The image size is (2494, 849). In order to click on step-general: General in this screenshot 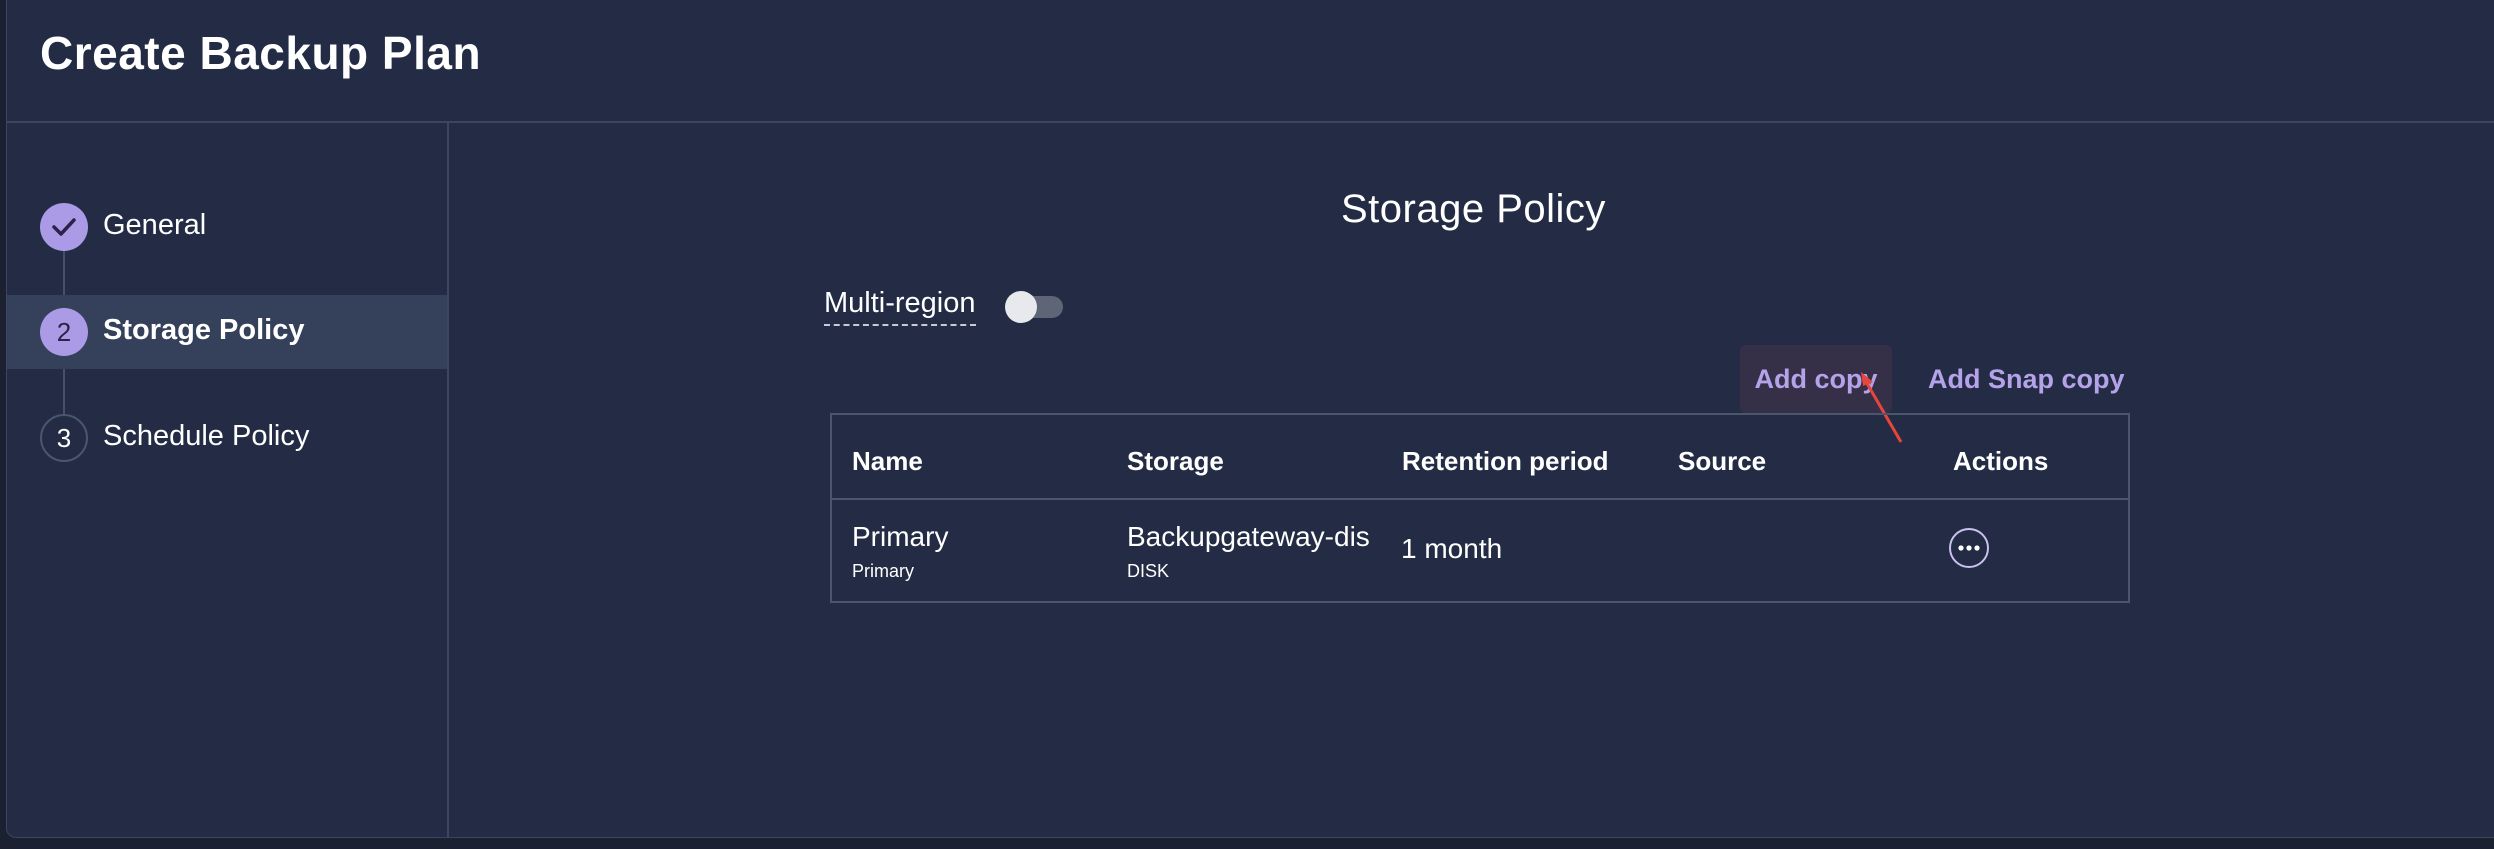, I will do `click(227, 227)`.